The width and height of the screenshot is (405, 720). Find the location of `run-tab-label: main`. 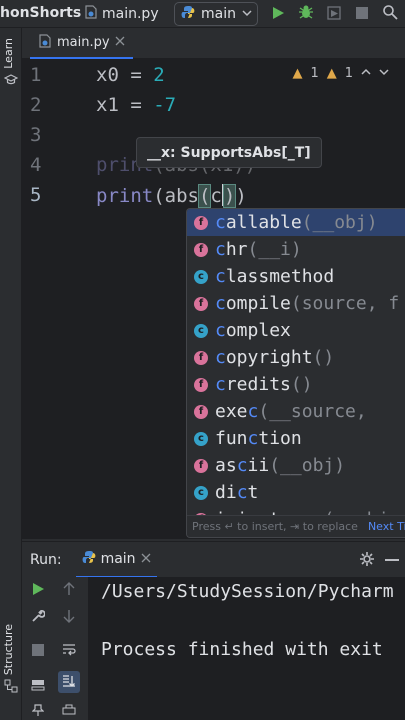

run-tab-label: main is located at coordinates (118, 558).